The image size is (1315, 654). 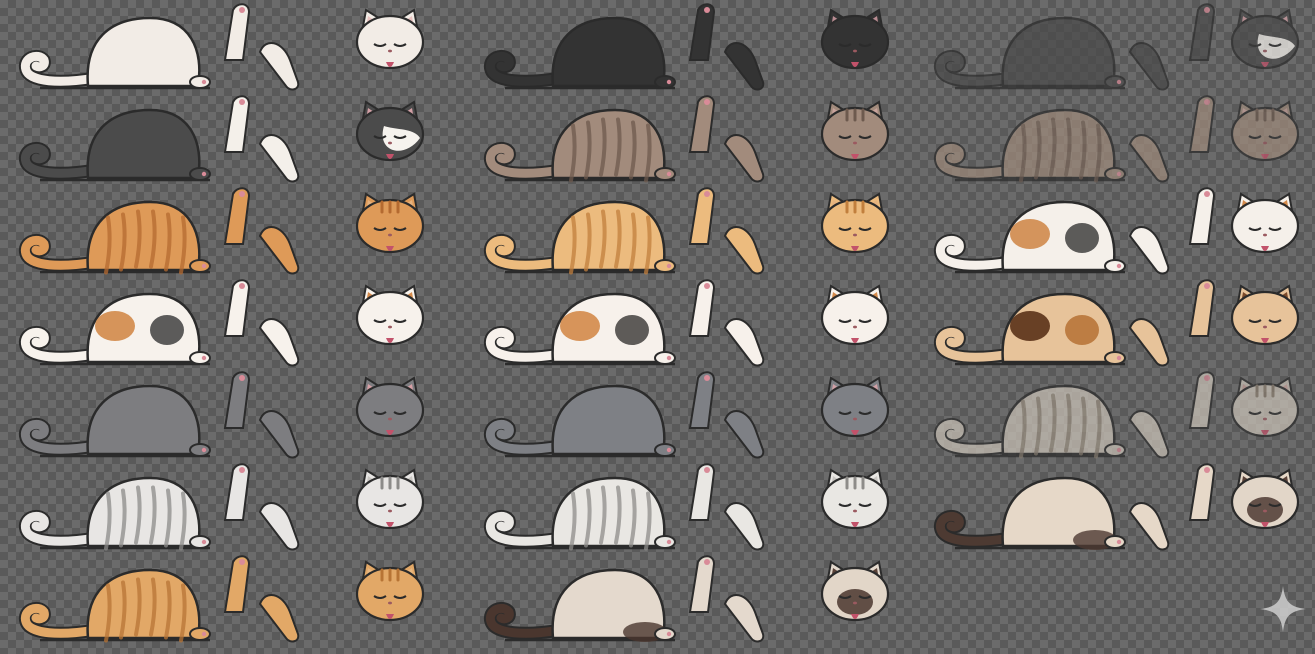 I want to click on cat-sprite-c1-r1, so click(x=221, y=47).